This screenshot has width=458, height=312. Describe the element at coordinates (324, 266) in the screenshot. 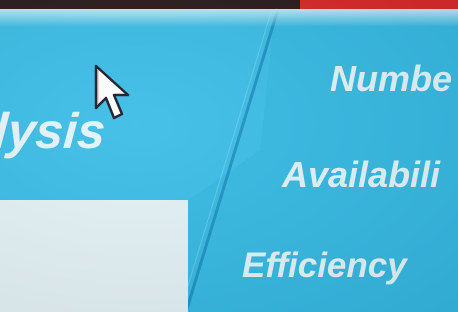

I see `field-label-efficiency: Efficiency` at that location.